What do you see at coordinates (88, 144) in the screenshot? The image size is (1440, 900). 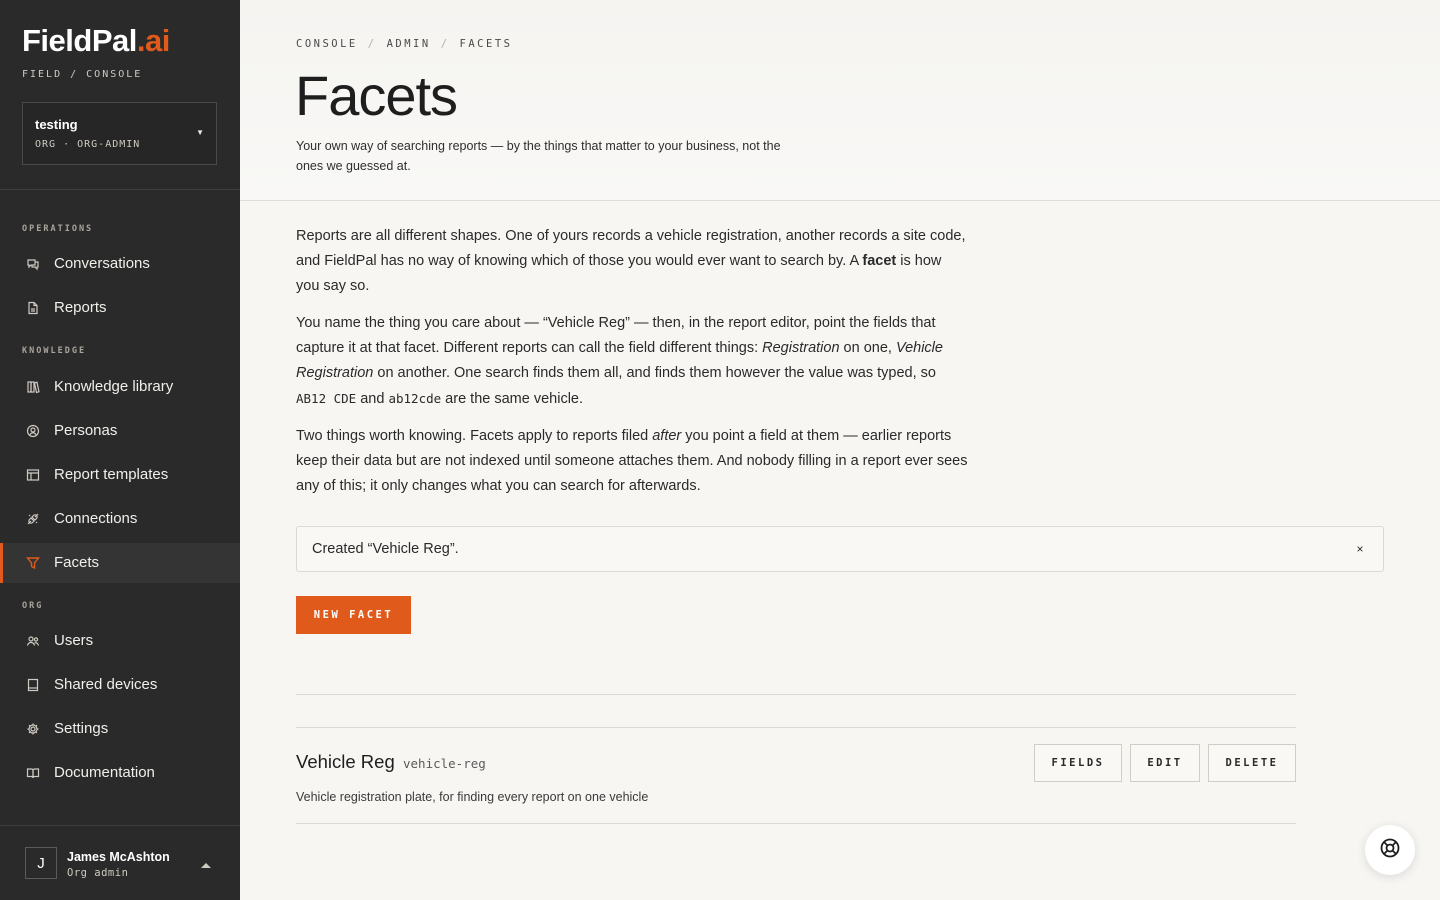 I see `org-meta: ORG · ORG-ADMIN` at bounding box center [88, 144].